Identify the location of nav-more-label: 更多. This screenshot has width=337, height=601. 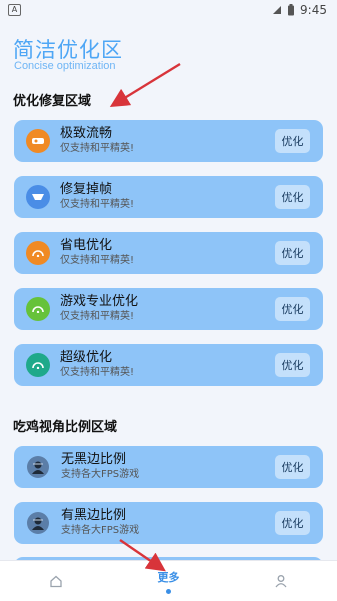
(168, 577).